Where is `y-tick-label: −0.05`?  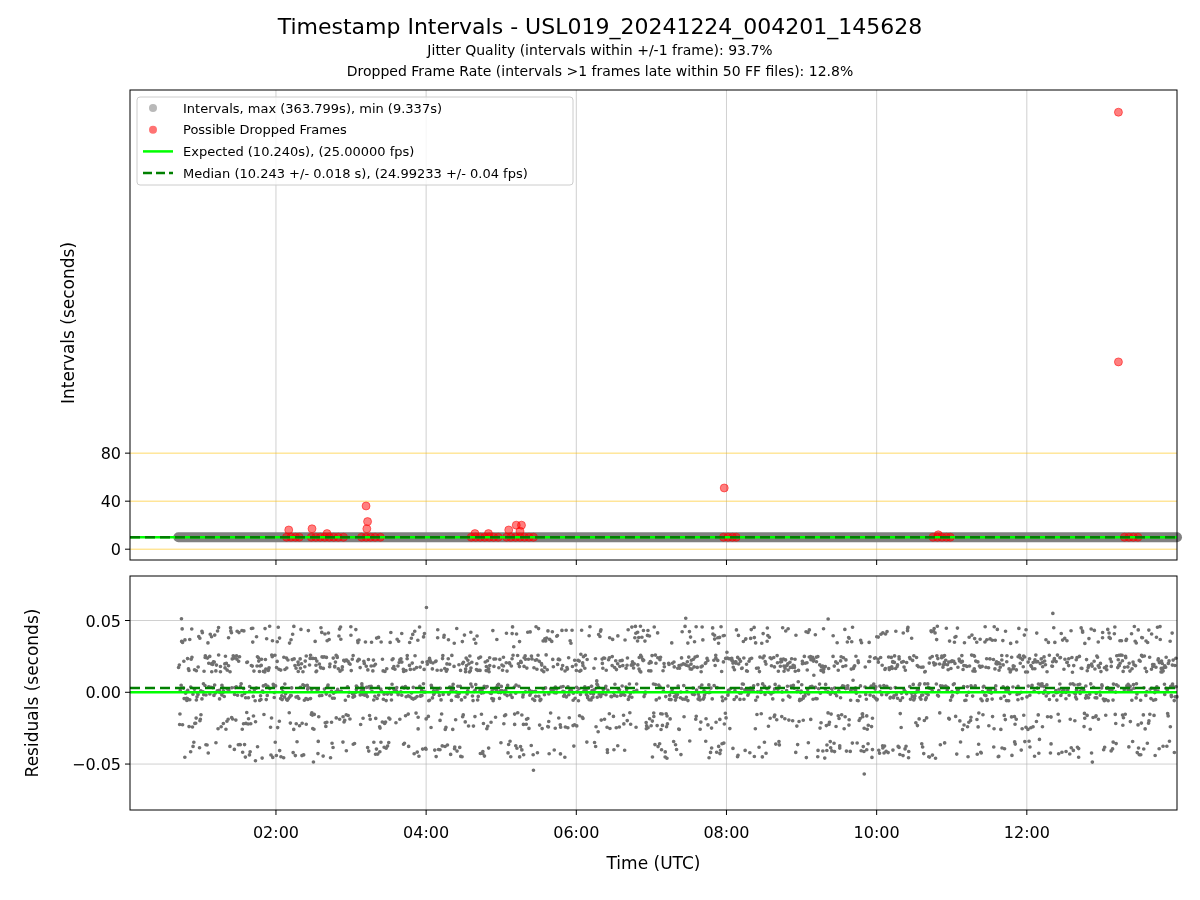
y-tick-label: −0.05 is located at coordinates (96, 765).